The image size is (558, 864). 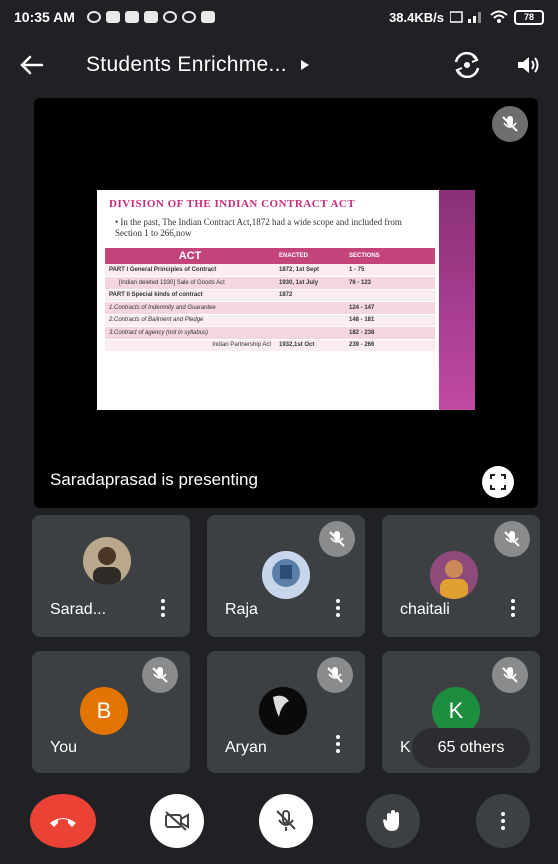 I want to click on speaker-icon, so click(x=528, y=65).